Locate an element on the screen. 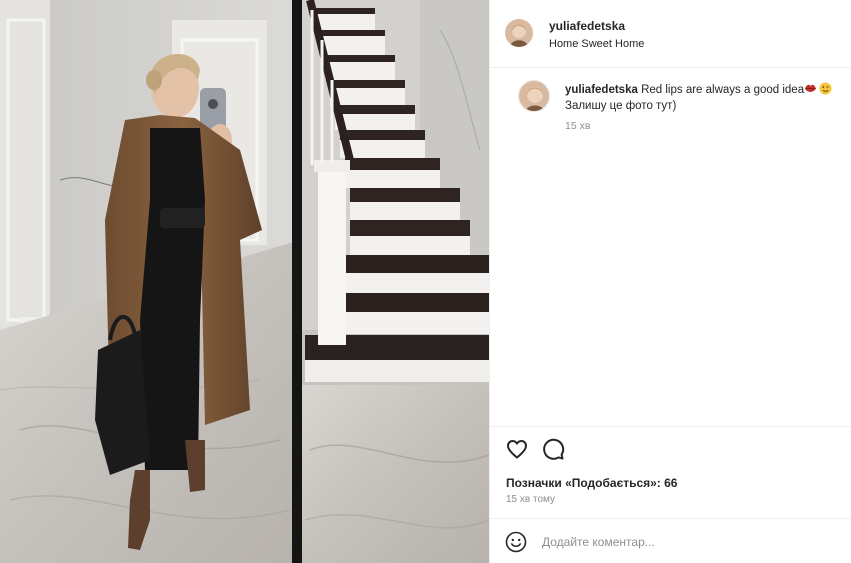 The height and width of the screenshot is (563, 851). heart-icon is located at coordinates (517, 449).